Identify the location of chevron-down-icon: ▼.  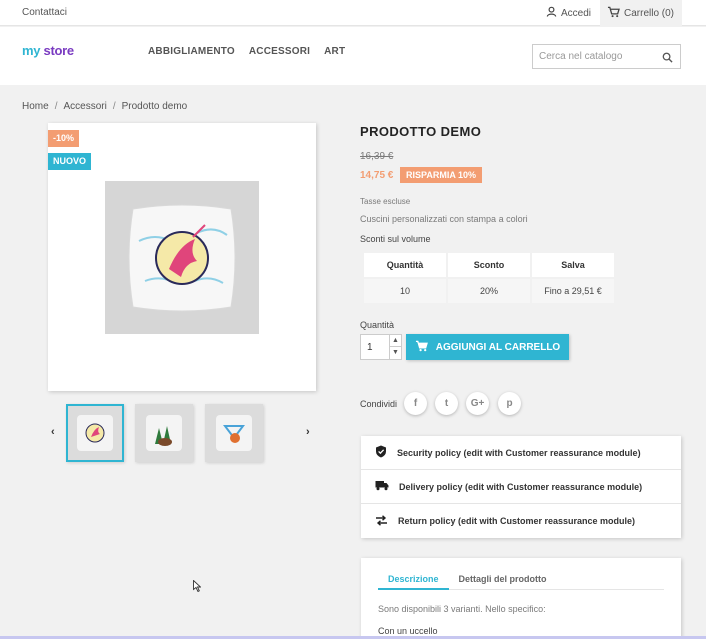
(395, 353).